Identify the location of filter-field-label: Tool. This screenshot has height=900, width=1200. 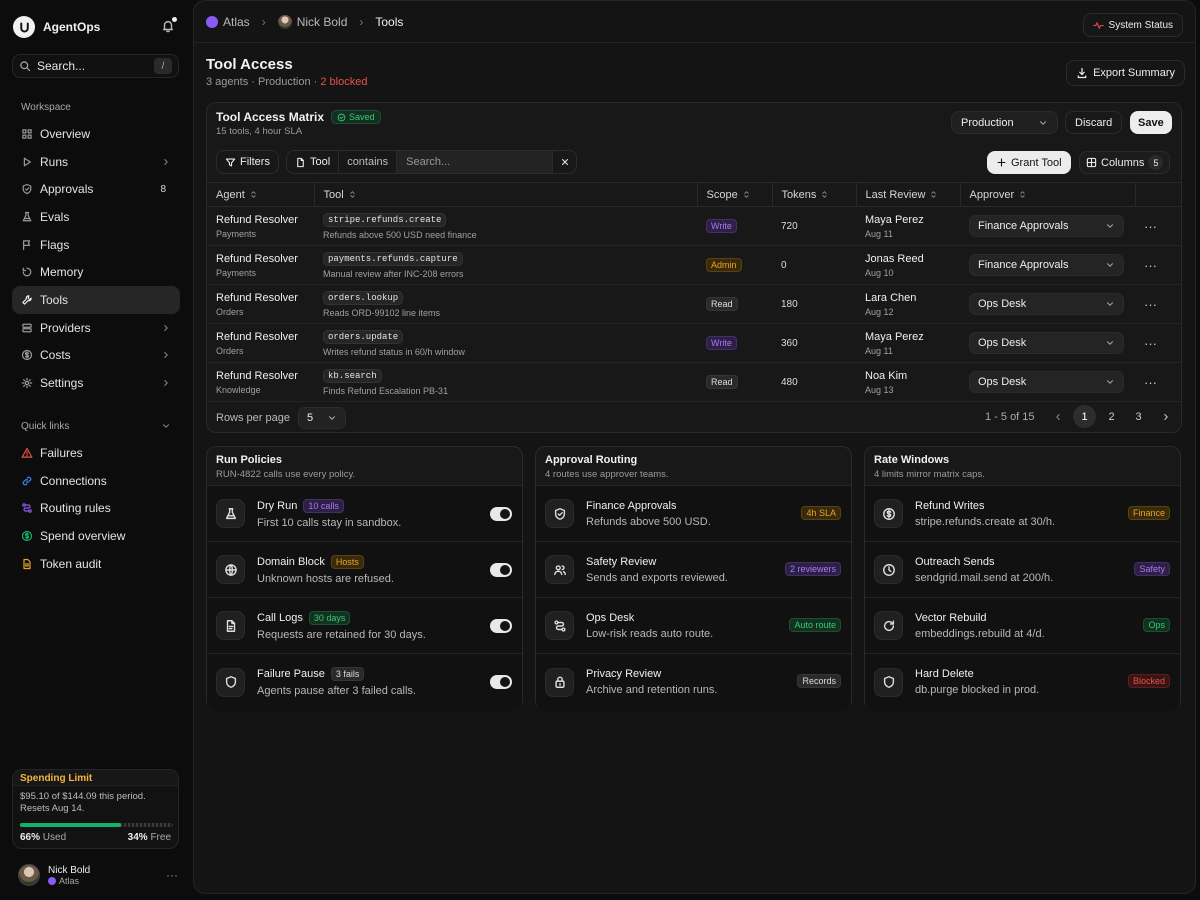
(320, 162).